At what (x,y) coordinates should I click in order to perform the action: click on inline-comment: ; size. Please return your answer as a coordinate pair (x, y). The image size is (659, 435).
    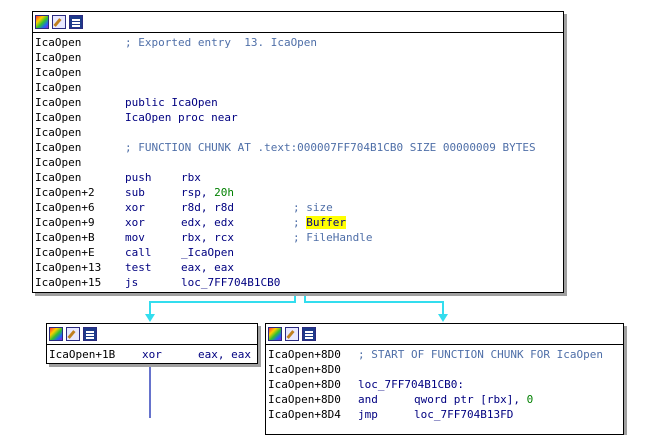
    Looking at the image, I should click on (313, 207).